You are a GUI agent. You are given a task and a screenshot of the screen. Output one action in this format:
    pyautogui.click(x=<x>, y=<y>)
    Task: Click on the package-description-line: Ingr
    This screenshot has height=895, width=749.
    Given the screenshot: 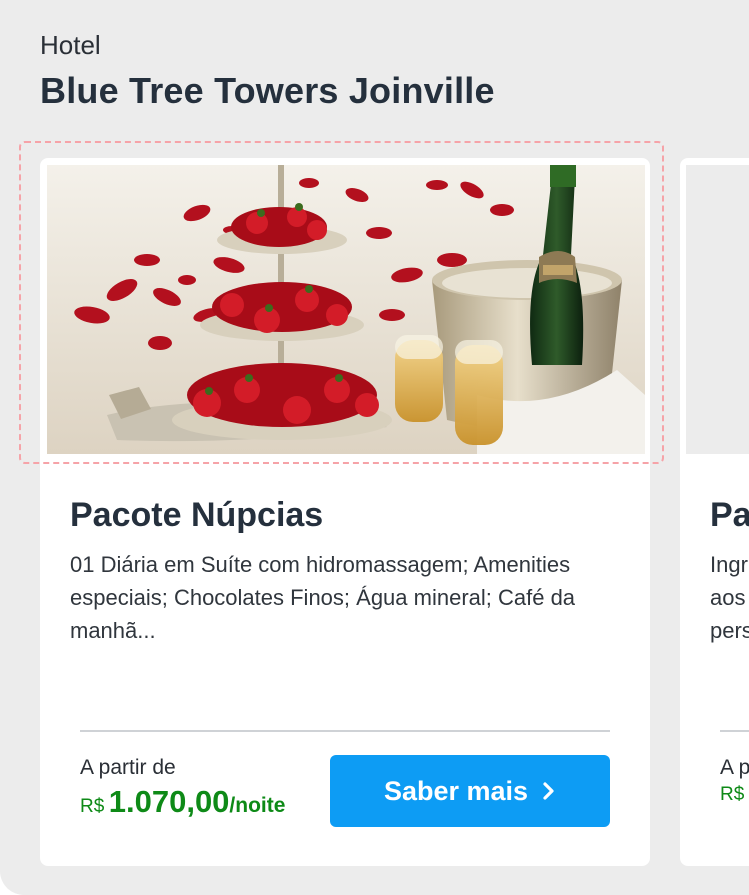 What is the action you would take?
    pyautogui.click(x=729, y=564)
    